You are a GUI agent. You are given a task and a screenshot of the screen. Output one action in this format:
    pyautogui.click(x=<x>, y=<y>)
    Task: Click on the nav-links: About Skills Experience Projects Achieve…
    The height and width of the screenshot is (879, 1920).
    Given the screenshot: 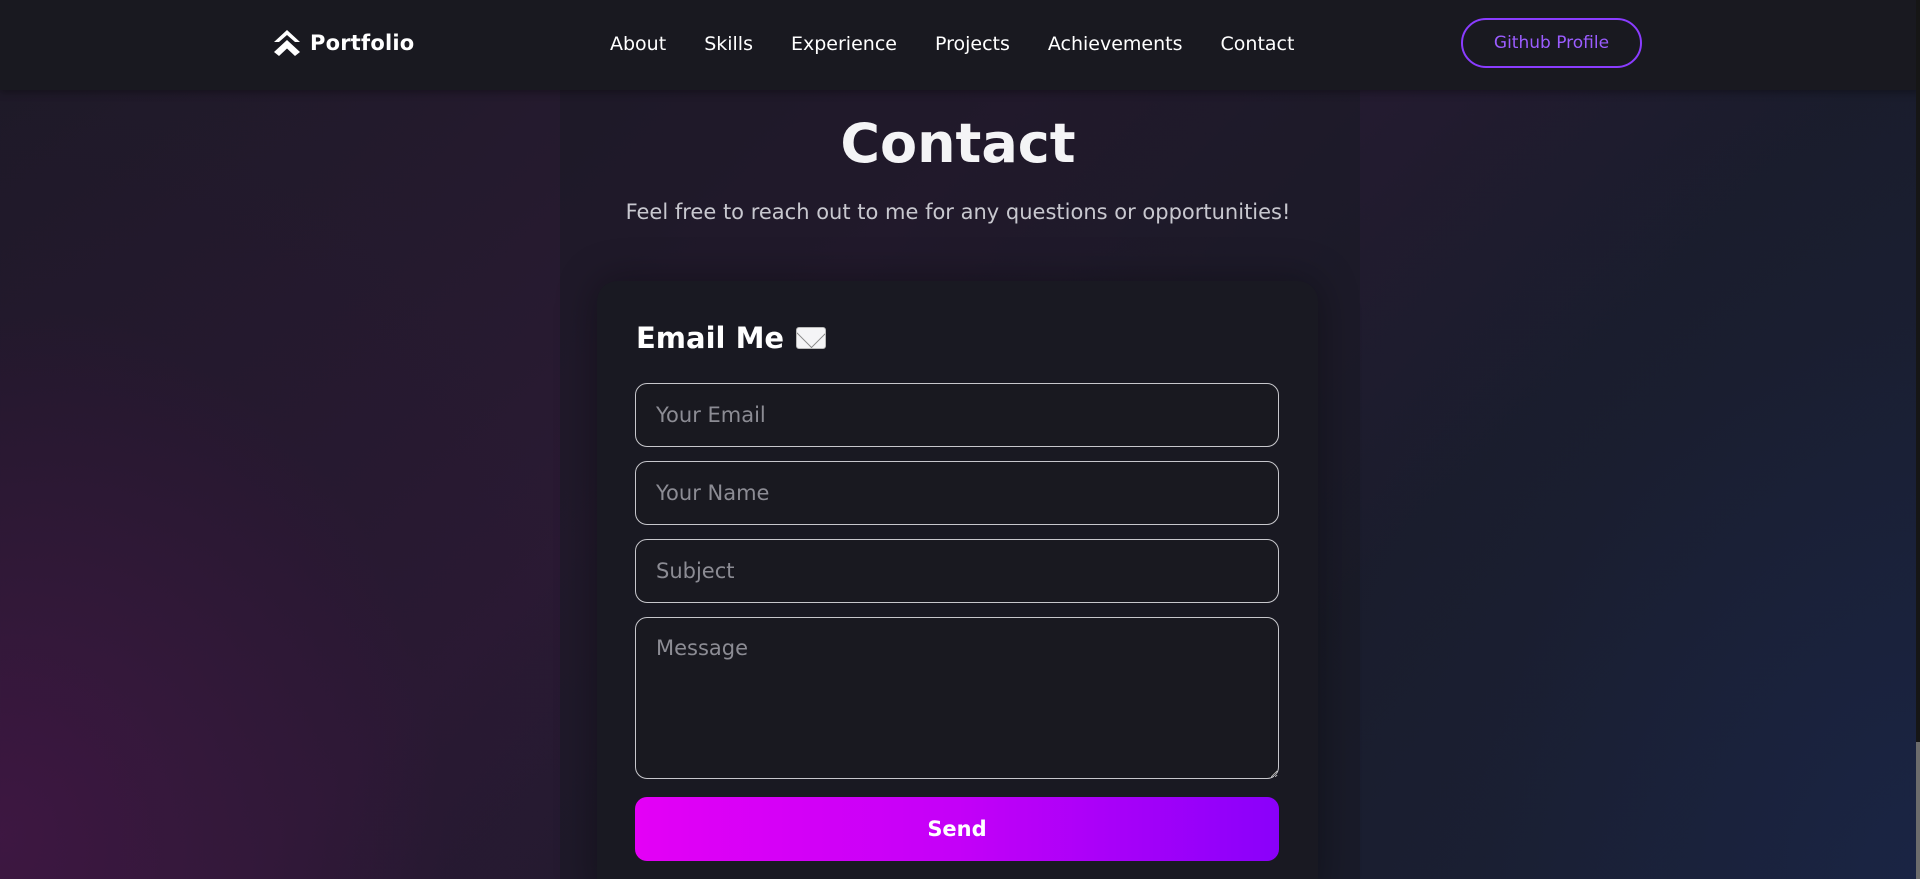 What is the action you would take?
    pyautogui.click(x=952, y=44)
    